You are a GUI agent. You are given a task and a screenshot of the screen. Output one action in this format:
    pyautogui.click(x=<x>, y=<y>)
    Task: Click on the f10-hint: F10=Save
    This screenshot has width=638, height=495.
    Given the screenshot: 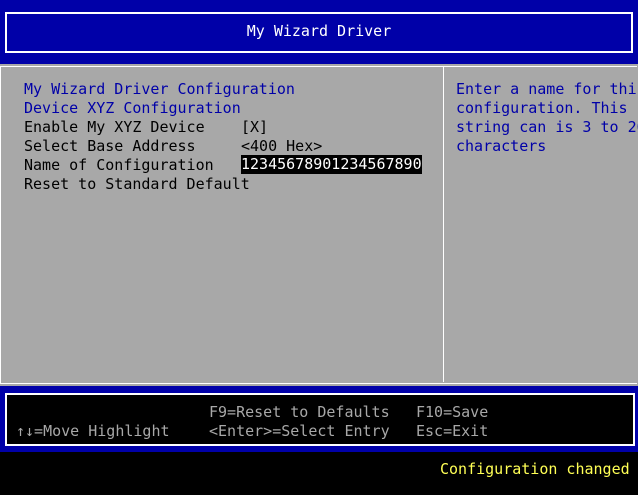 What is the action you would take?
    pyautogui.click(x=452, y=412)
    